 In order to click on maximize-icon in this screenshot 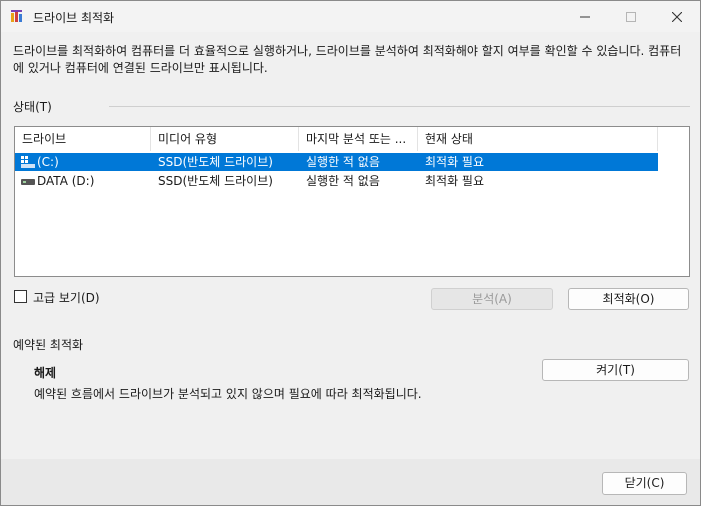, I will do `click(631, 16)`.